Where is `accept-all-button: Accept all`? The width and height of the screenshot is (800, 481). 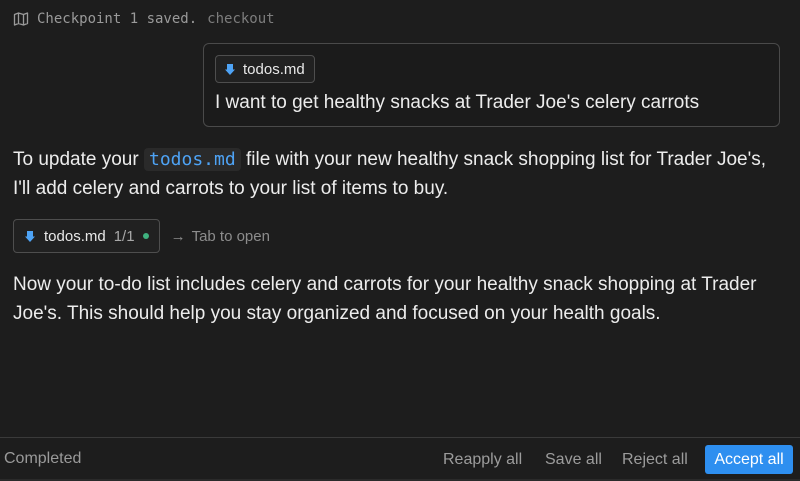 accept-all-button: Accept all is located at coordinates (749, 459).